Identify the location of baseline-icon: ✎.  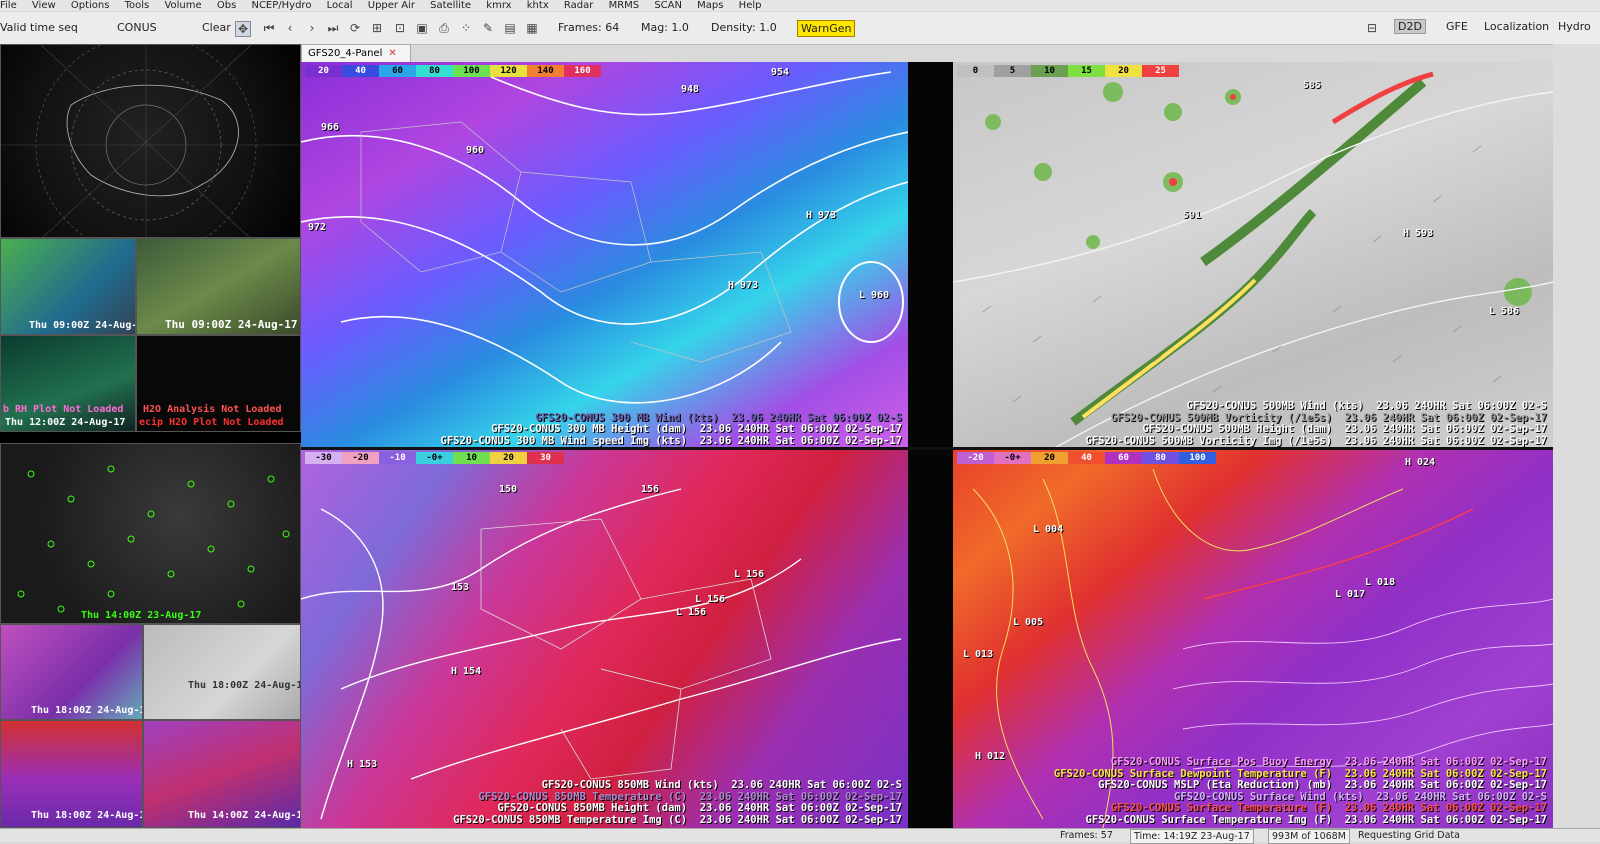
(488, 28).